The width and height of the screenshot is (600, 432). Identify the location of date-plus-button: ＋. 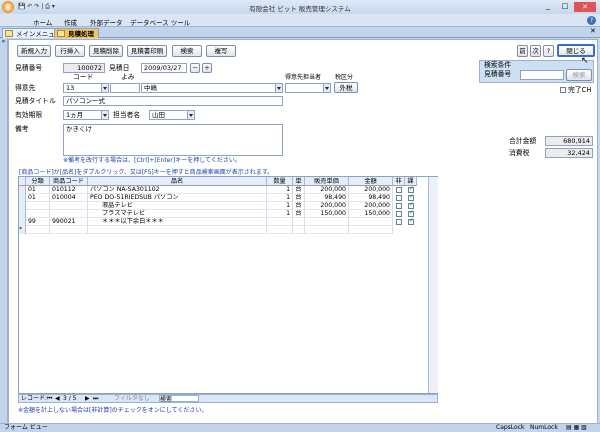
(207, 68).